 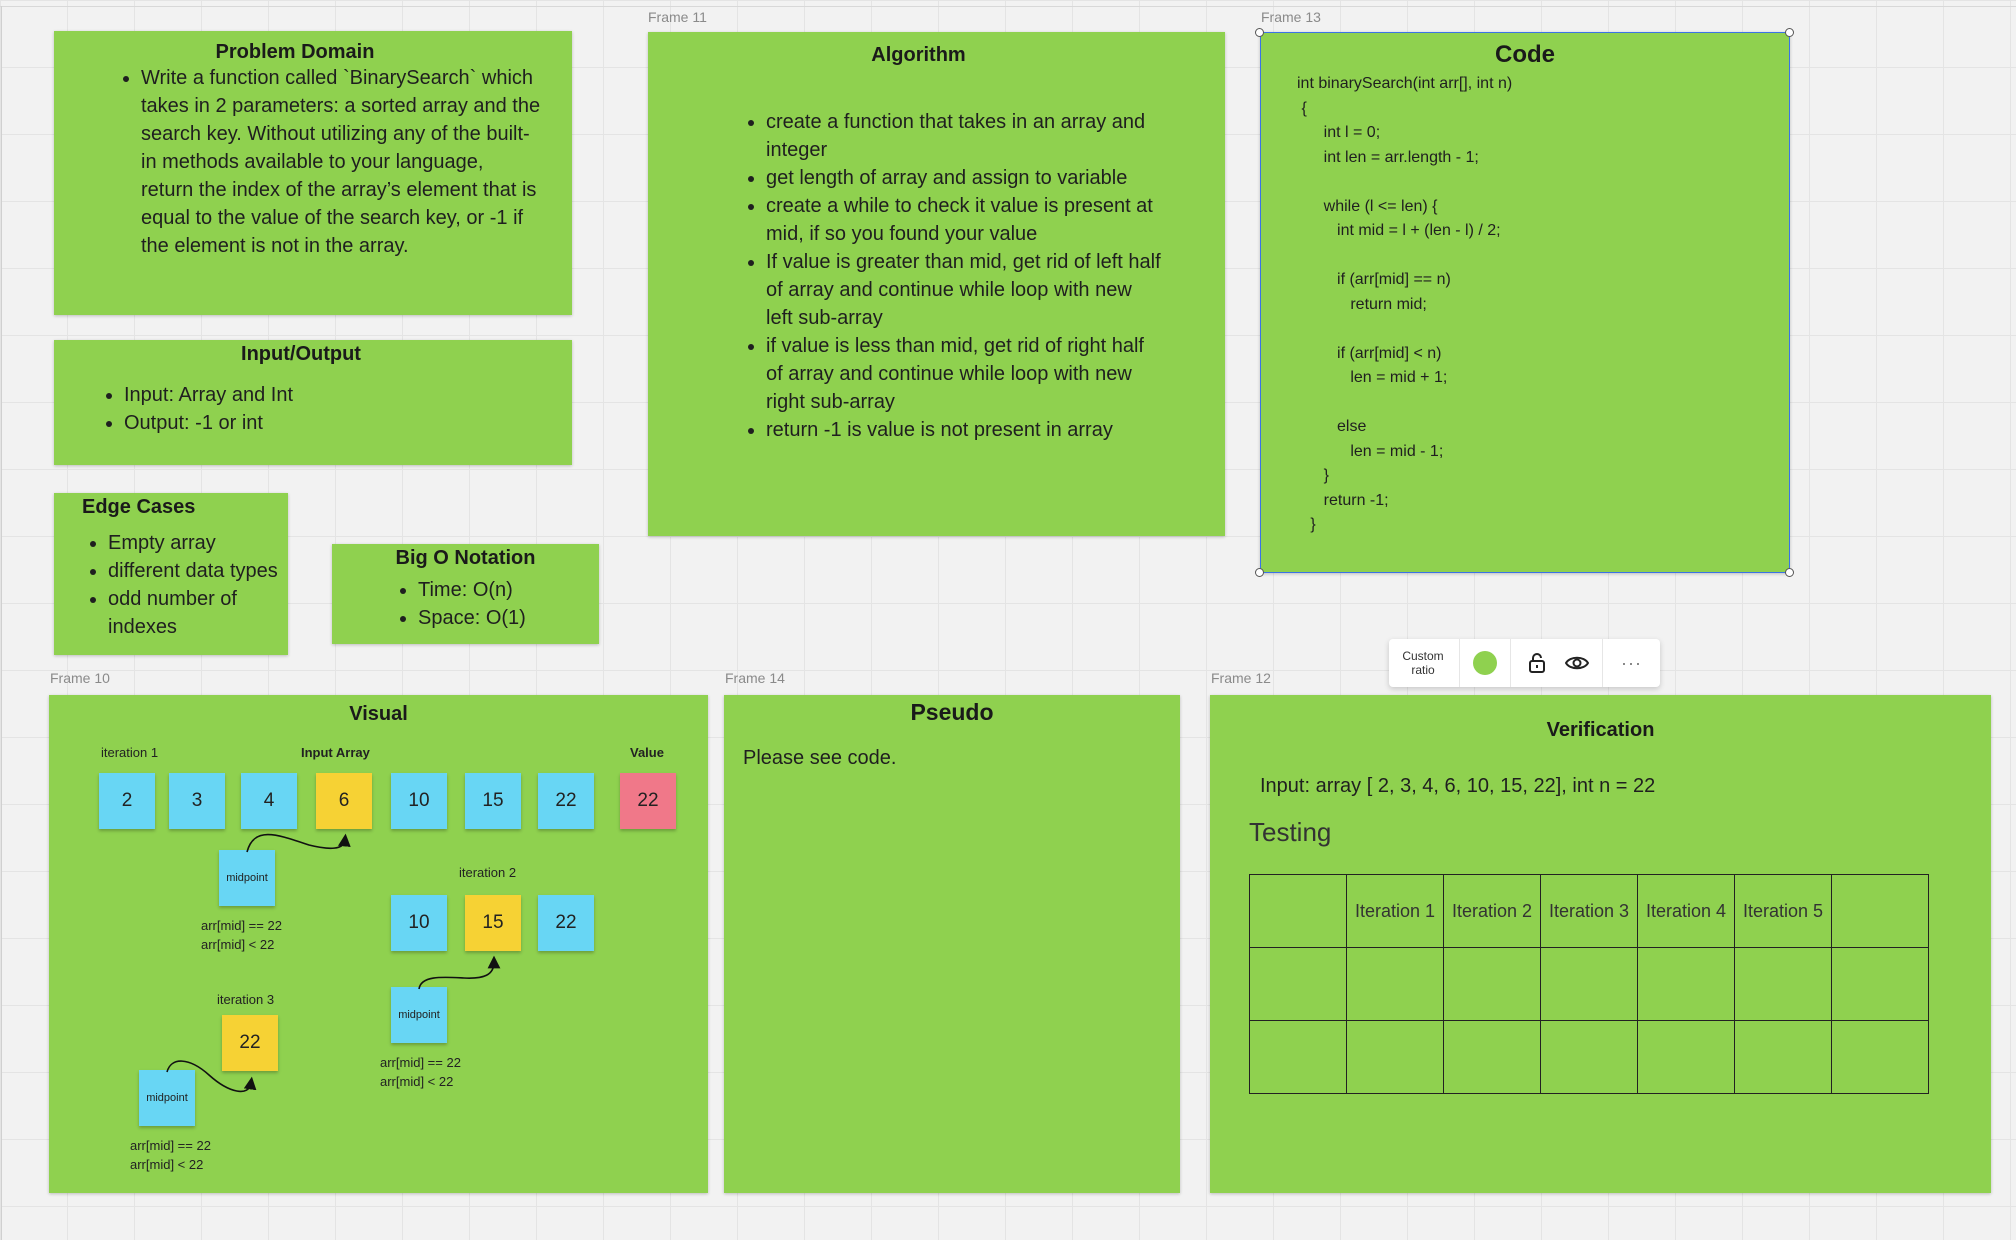 I want to click on table-row, so click(x=1589, y=984).